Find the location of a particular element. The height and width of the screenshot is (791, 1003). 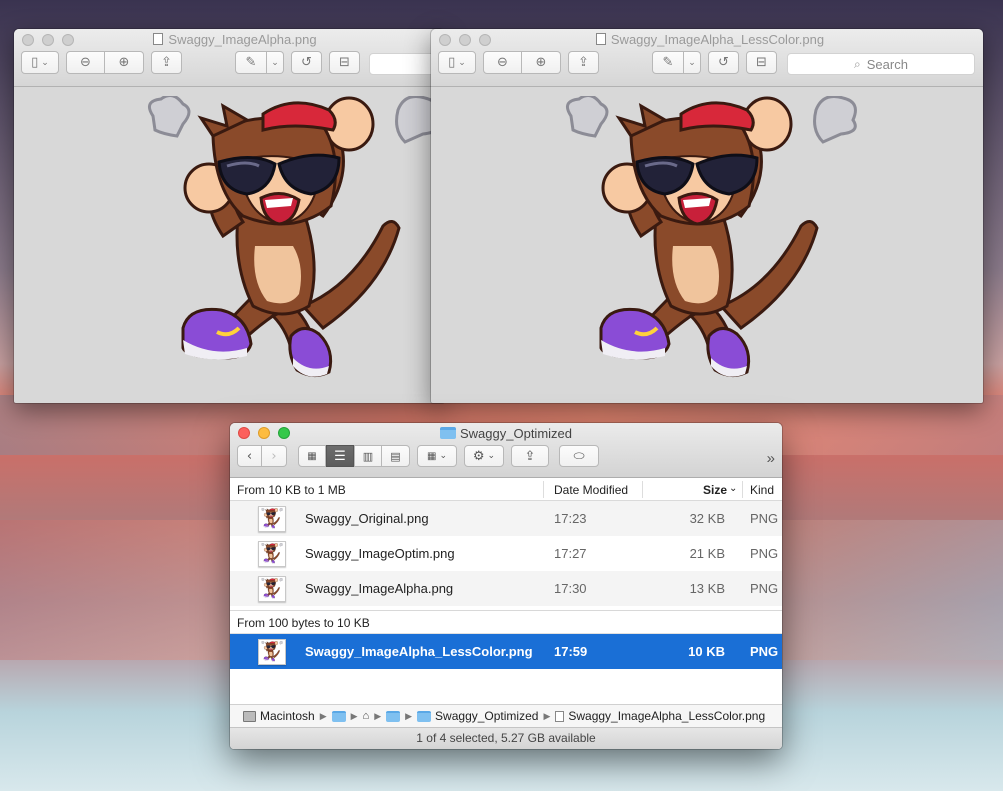

file-row: Swaggy_ImageOptim.png 17:27 21 KB PNG is located at coordinates (506, 553).